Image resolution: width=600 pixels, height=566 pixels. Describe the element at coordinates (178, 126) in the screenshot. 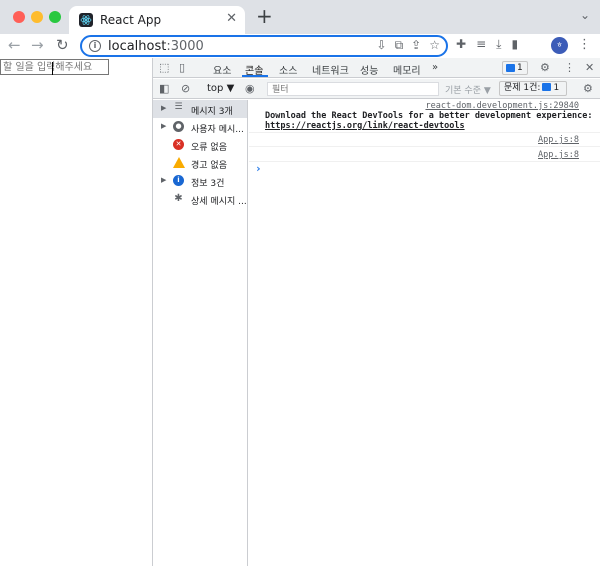

I see `user-icon: ●` at that location.